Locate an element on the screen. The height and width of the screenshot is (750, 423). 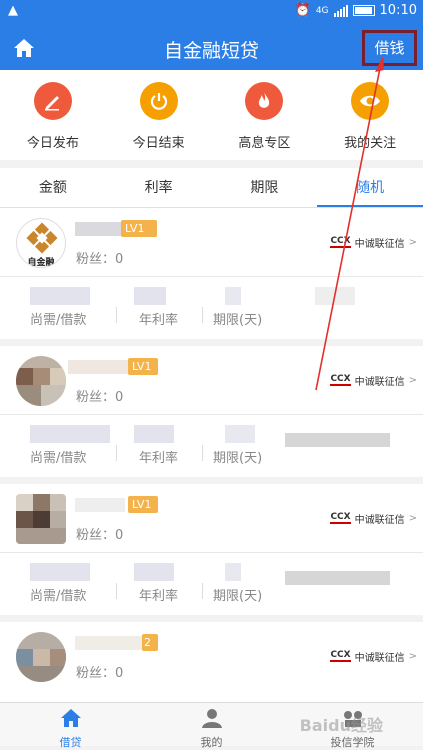
tab-rate: 利率 is located at coordinates (159, 187).